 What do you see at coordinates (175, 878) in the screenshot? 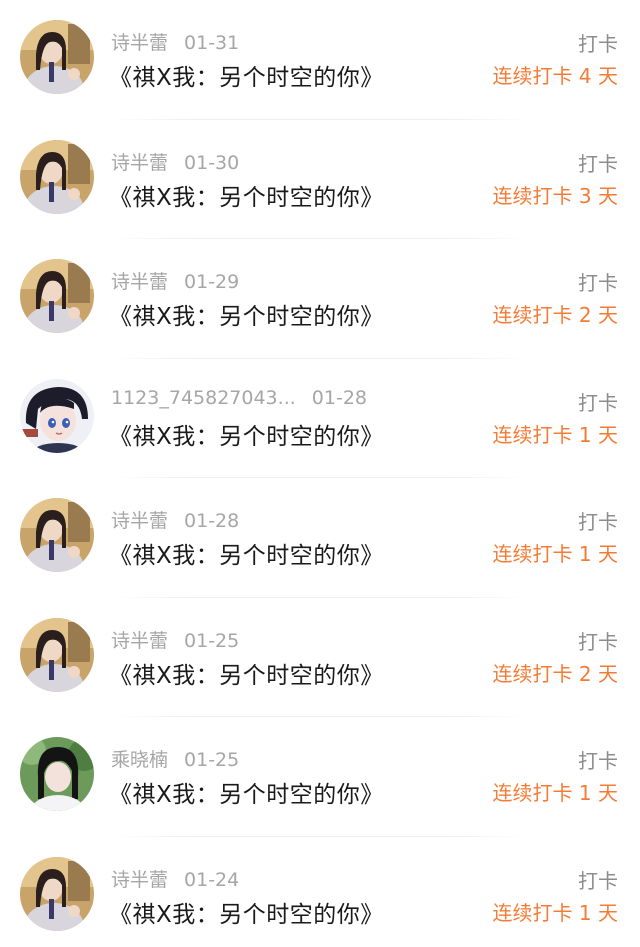
I see `entry-meta: 诗半蕾 01-24` at bounding box center [175, 878].